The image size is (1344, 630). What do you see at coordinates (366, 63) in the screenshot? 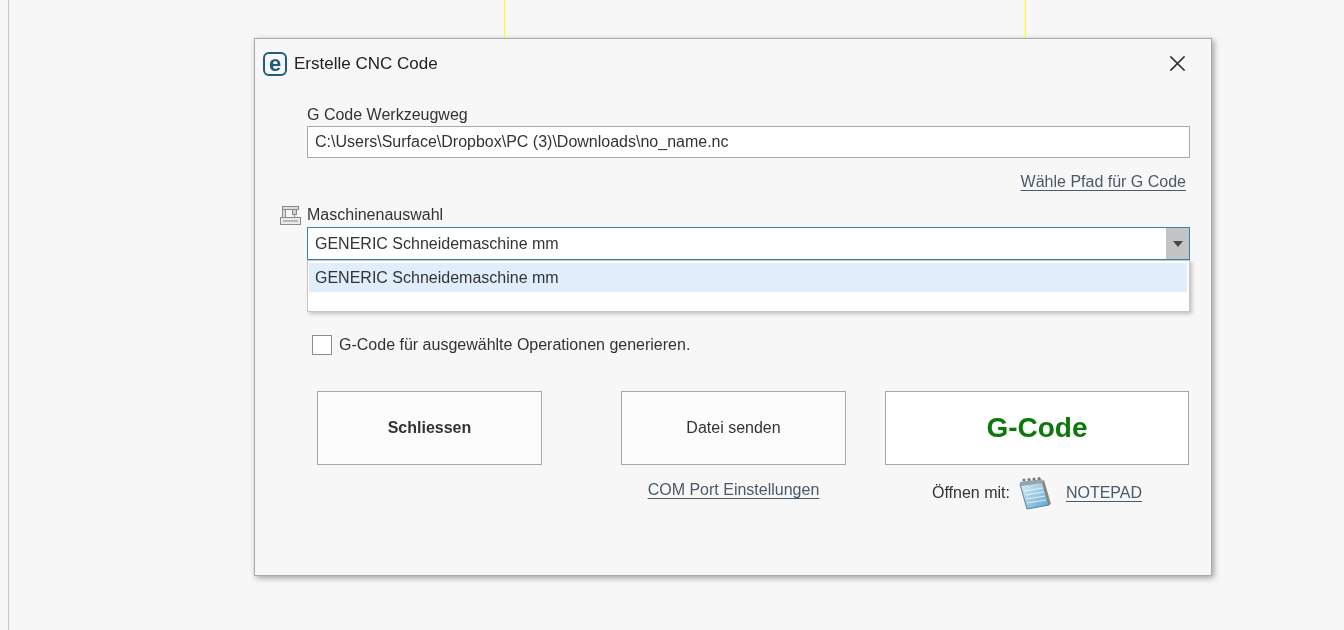
I see `window-title: Erstelle CNC Code` at bounding box center [366, 63].